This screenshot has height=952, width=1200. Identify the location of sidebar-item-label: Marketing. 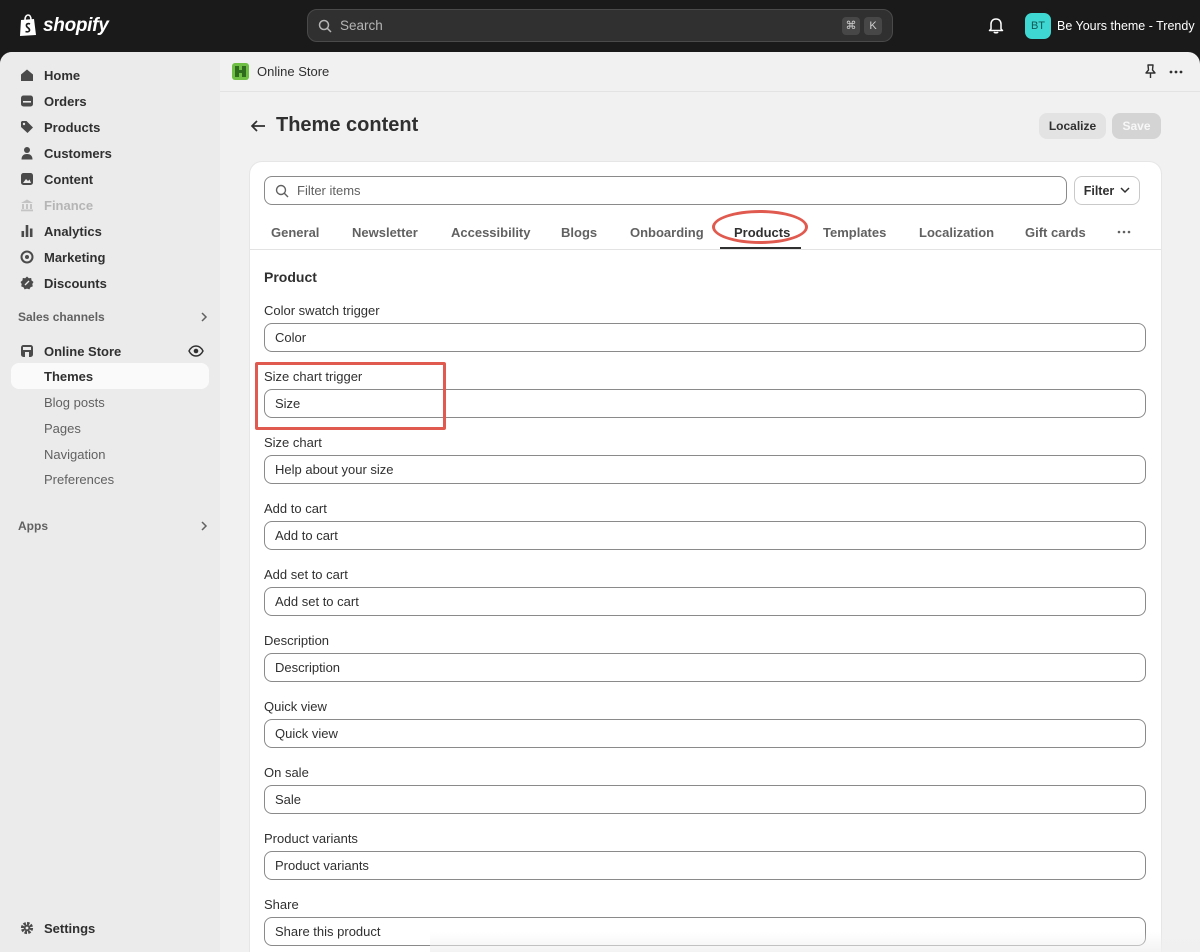
(75, 257).